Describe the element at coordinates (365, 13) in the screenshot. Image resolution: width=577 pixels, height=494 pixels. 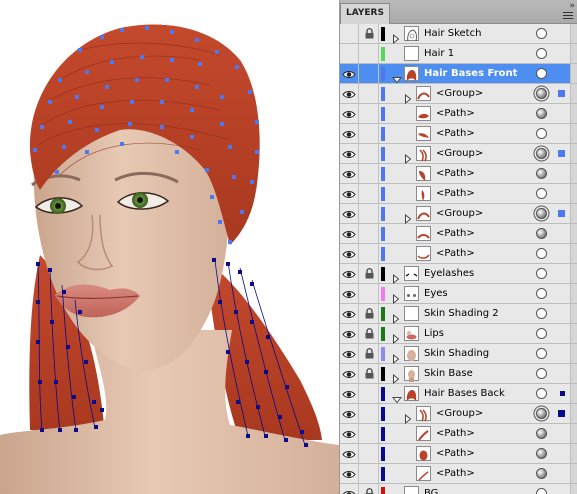
I see `tab-layers: LAYERS` at that location.